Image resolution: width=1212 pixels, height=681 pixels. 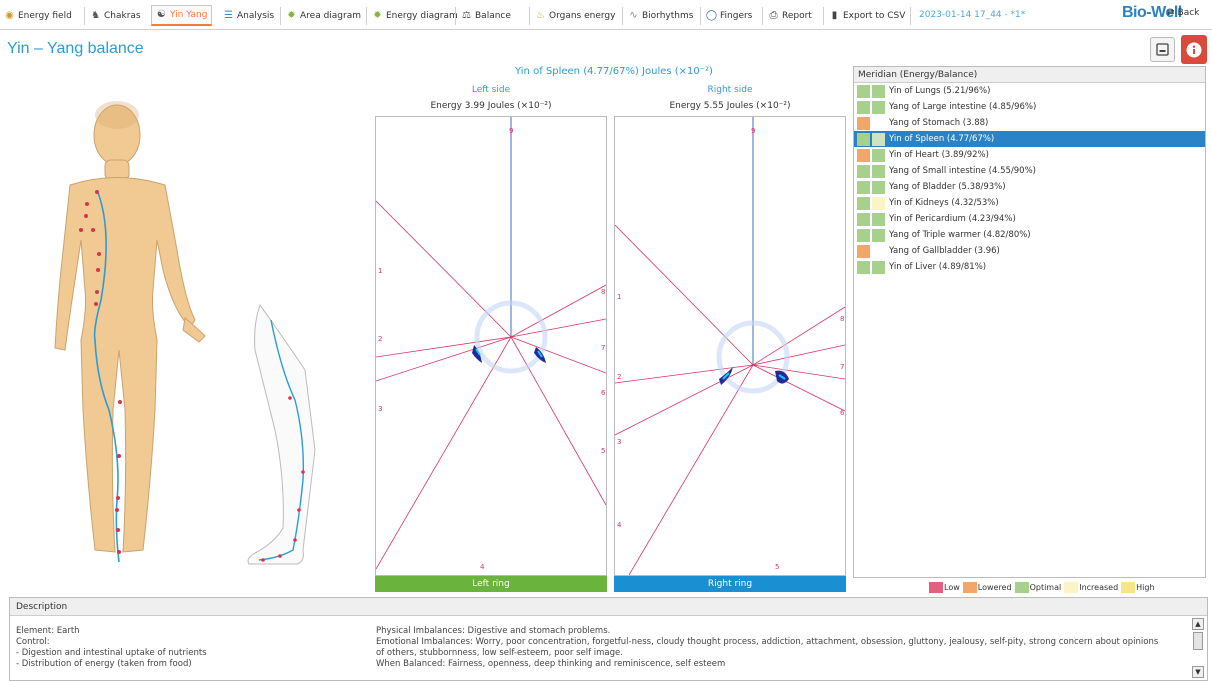 What do you see at coordinates (491, 90) in the screenshot?
I see `left-side-label: Left side` at bounding box center [491, 90].